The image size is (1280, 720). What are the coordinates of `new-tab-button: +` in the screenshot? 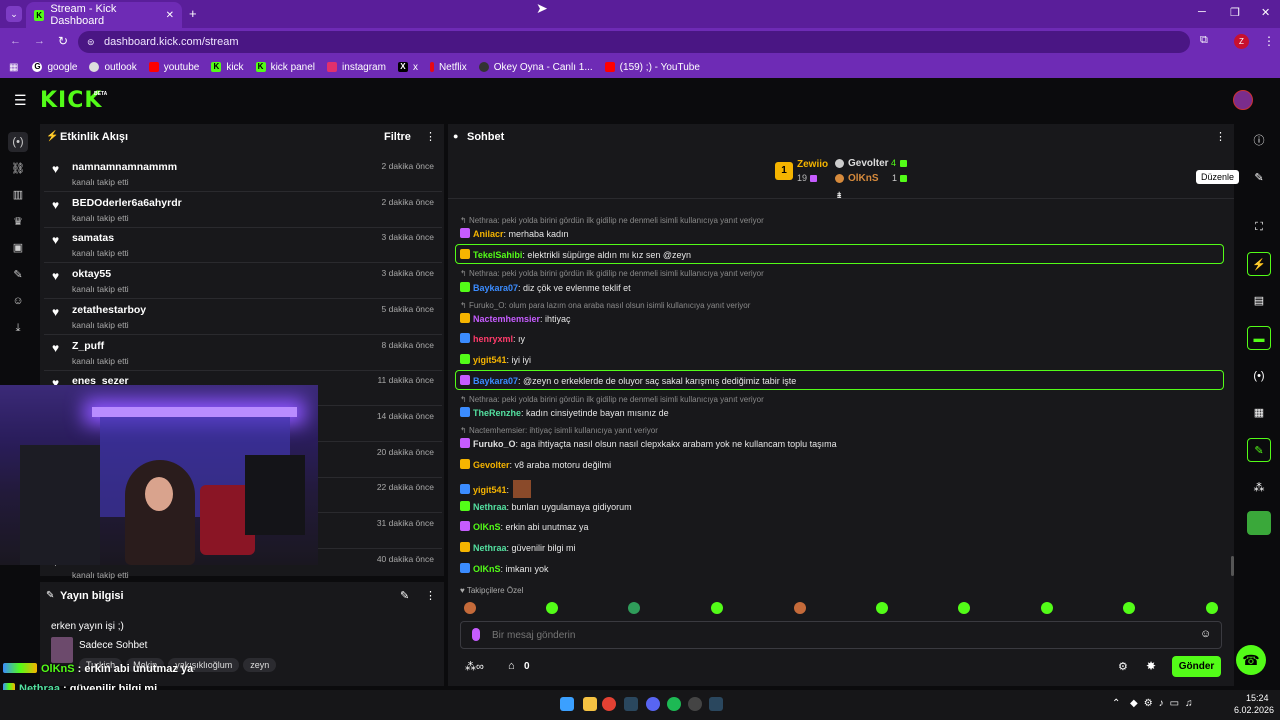 It's located at (193, 13).